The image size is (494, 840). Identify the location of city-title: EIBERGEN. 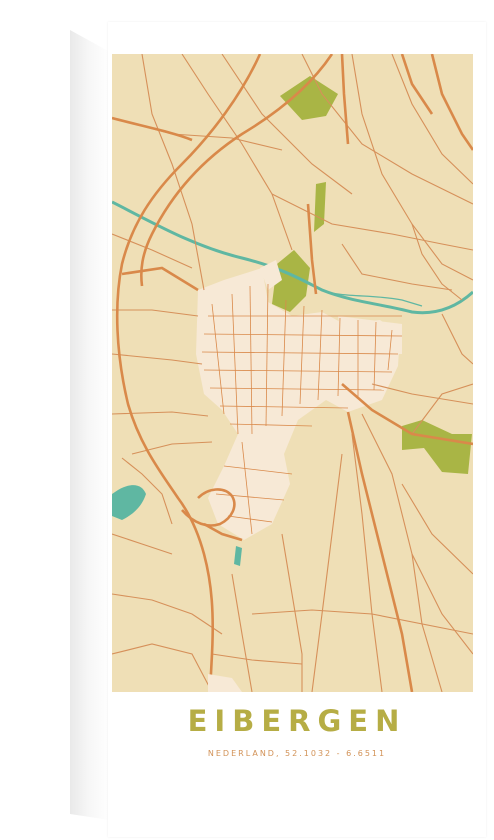
(297, 721).